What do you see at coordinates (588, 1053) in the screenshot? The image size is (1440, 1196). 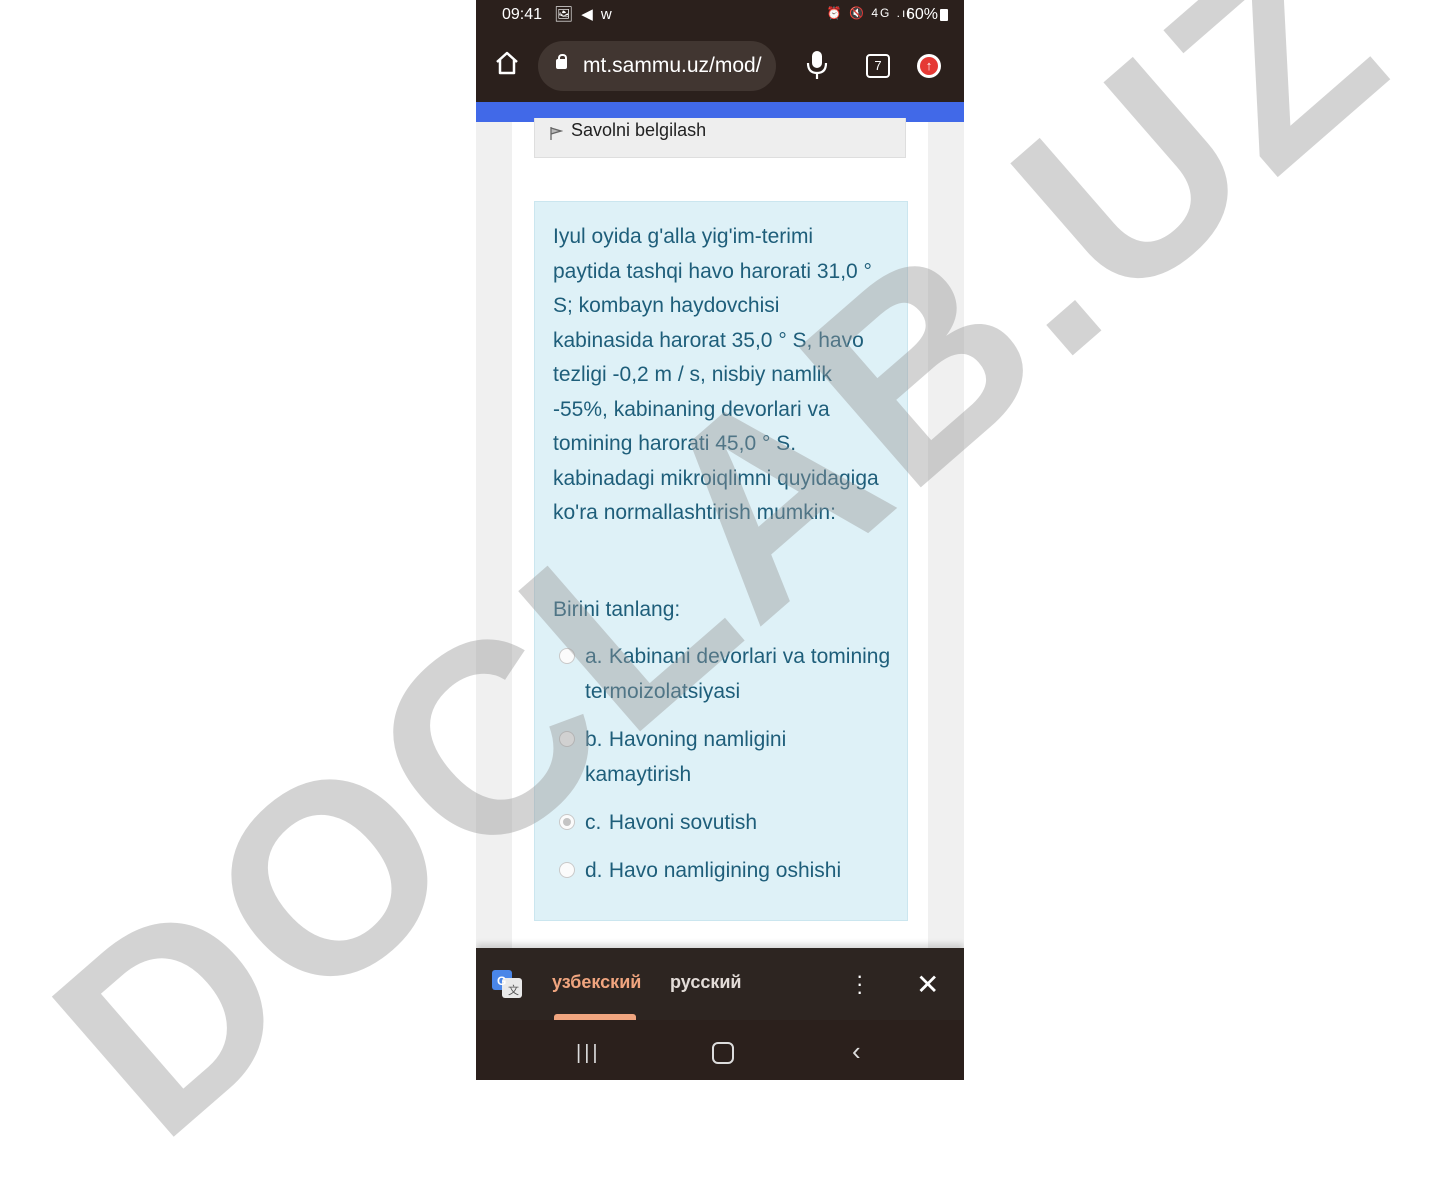 I see `recent-apps-icon: |||` at bounding box center [588, 1053].